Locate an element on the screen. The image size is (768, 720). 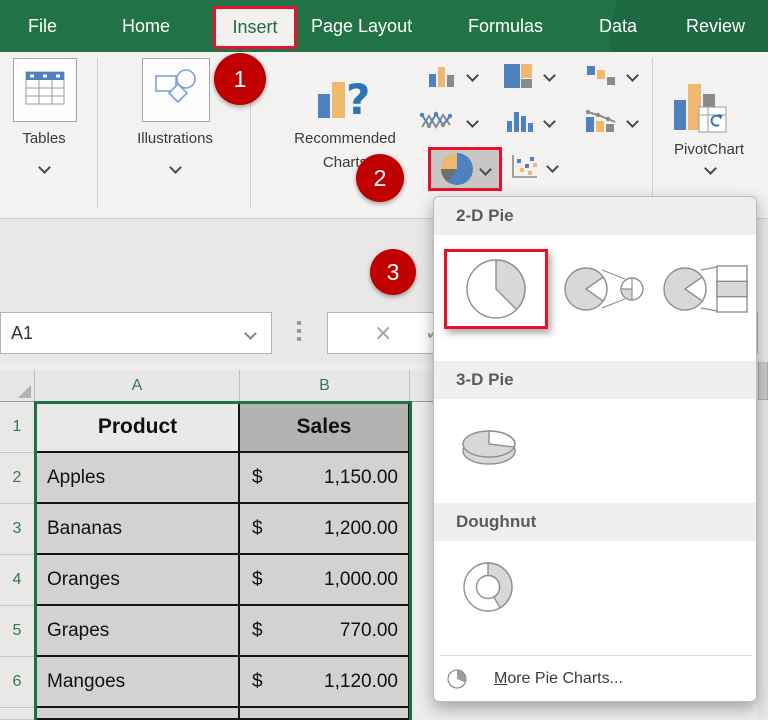
cell-a3: Bananas is located at coordinates (137, 529).